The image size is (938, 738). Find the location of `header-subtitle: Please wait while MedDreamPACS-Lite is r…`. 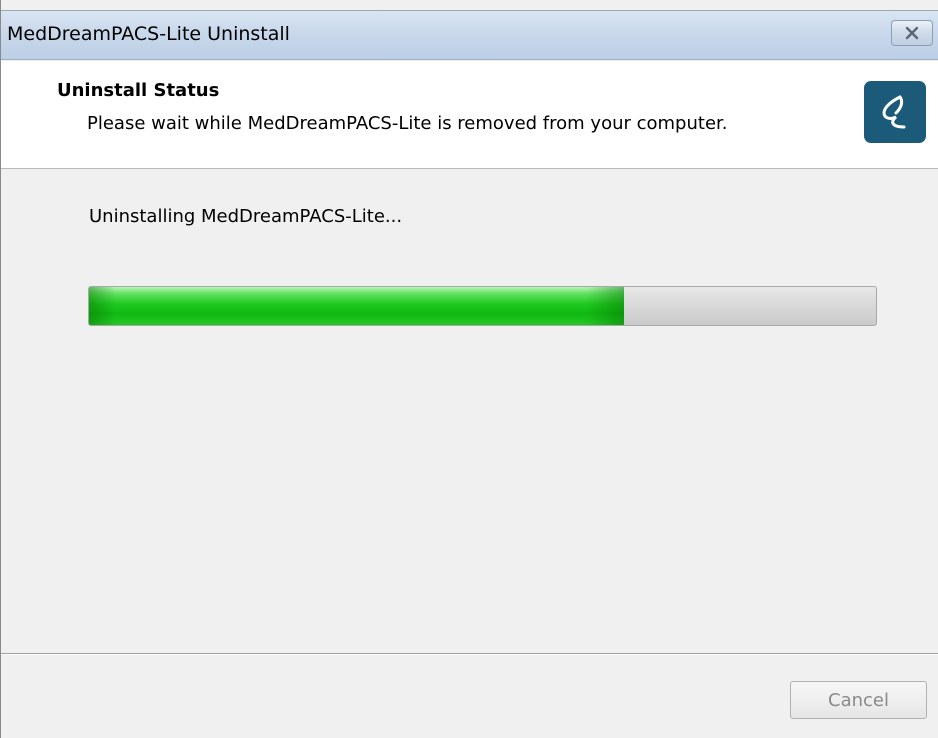

header-subtitle: Please wait while MedDreamPACS-Lite is r… is located at coordinates (407, 123).